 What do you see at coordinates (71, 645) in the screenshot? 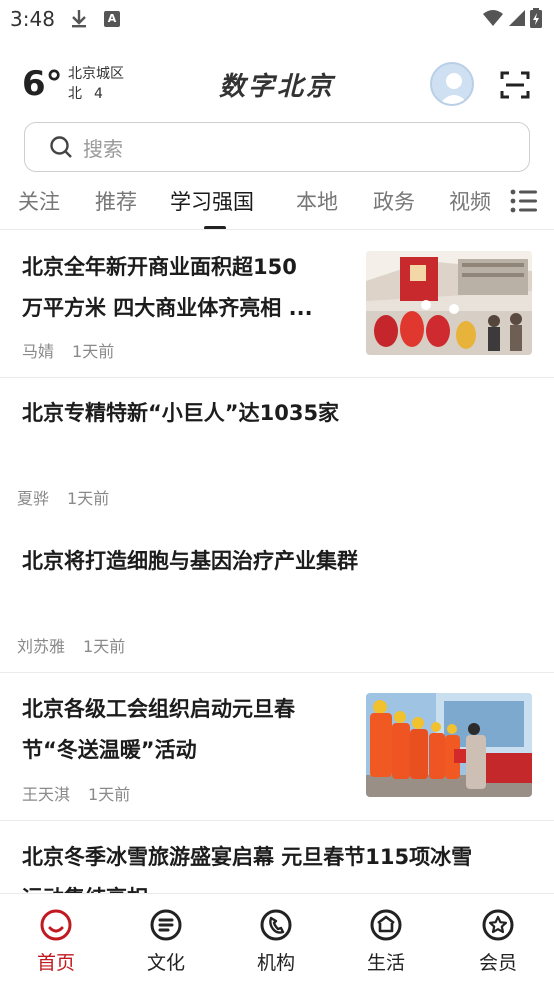
I see `news-meta: 刘苏雅 1天前` at bounding box center [71, 645].